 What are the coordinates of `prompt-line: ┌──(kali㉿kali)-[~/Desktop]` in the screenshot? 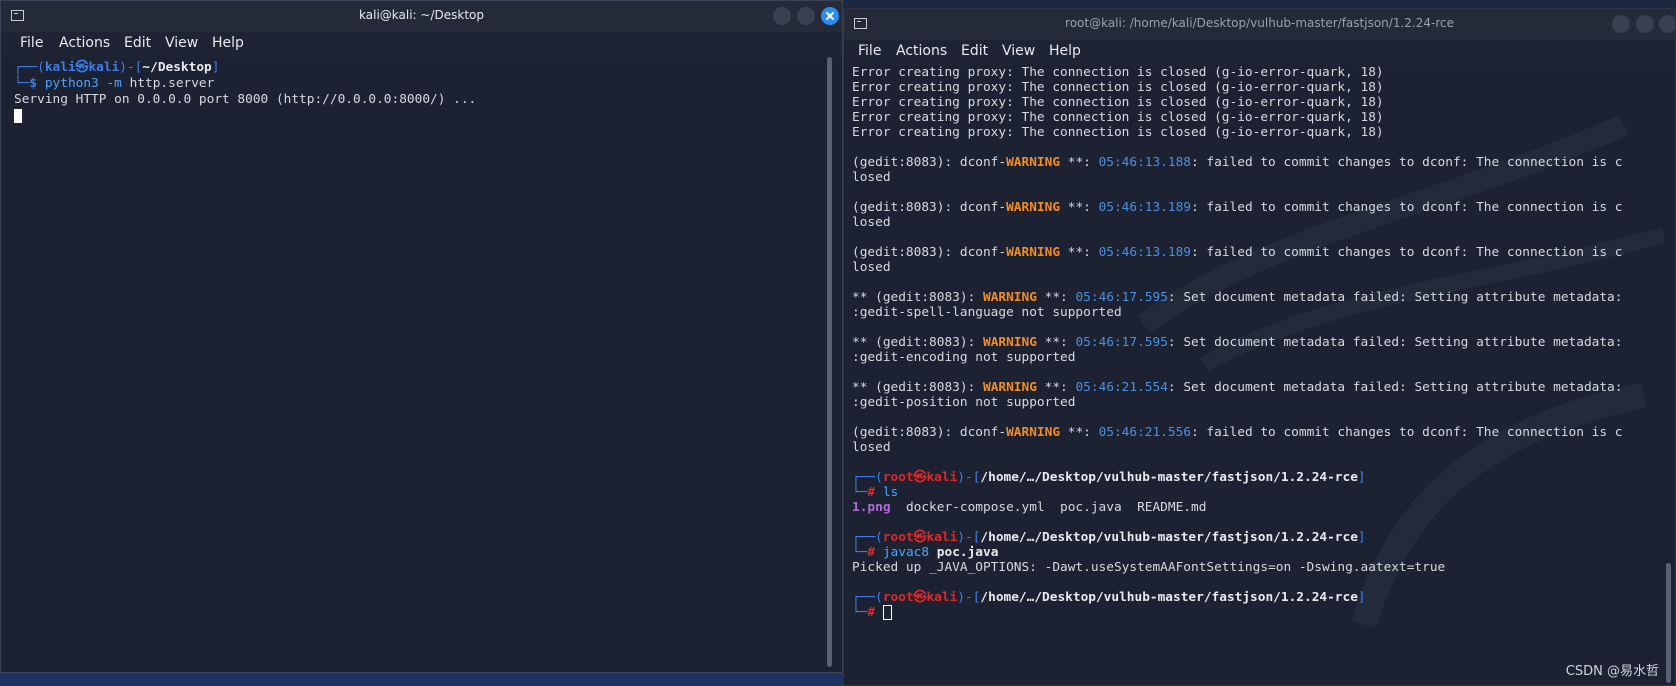 It's located at (117, 67).